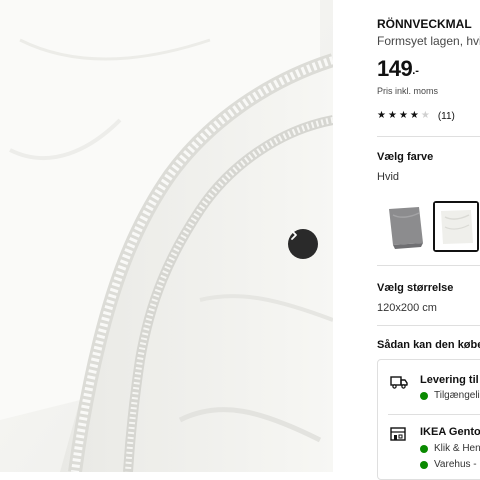 The image size is (480, 480). I want to click on star-empty-icon: ★, so click(425, 115).